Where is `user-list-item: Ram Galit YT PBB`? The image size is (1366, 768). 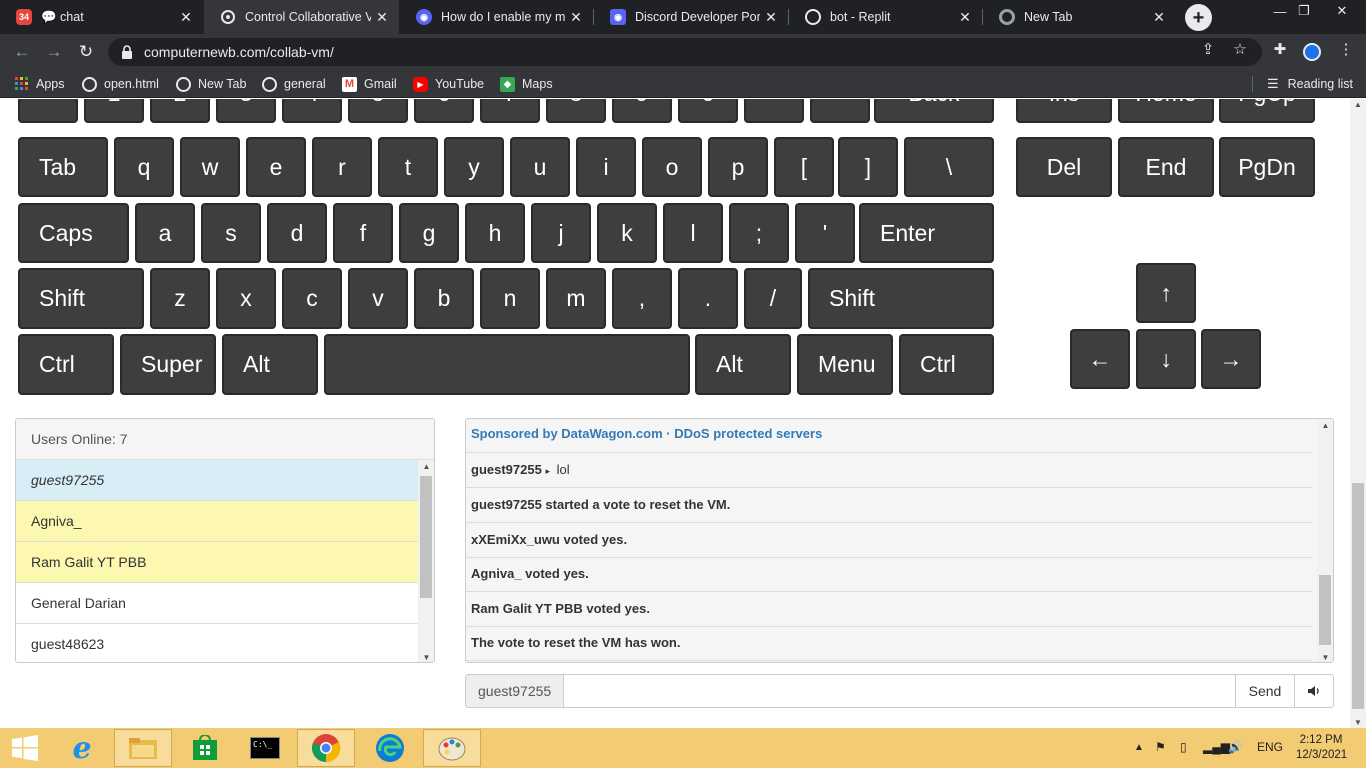
user-list-item: Ram Galit YT PBB is located at coordinates (217, 562).